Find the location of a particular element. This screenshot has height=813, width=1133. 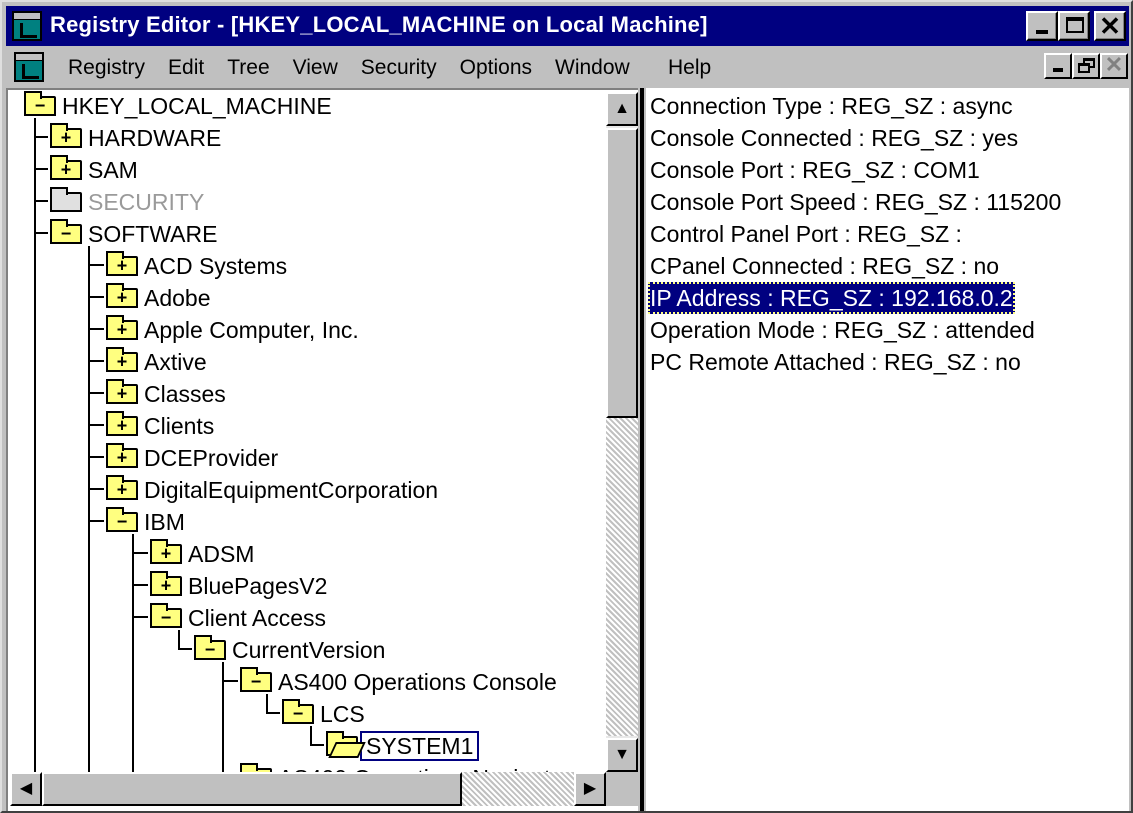

child-close-button: ✕ is located at coordinates (1114, 66).